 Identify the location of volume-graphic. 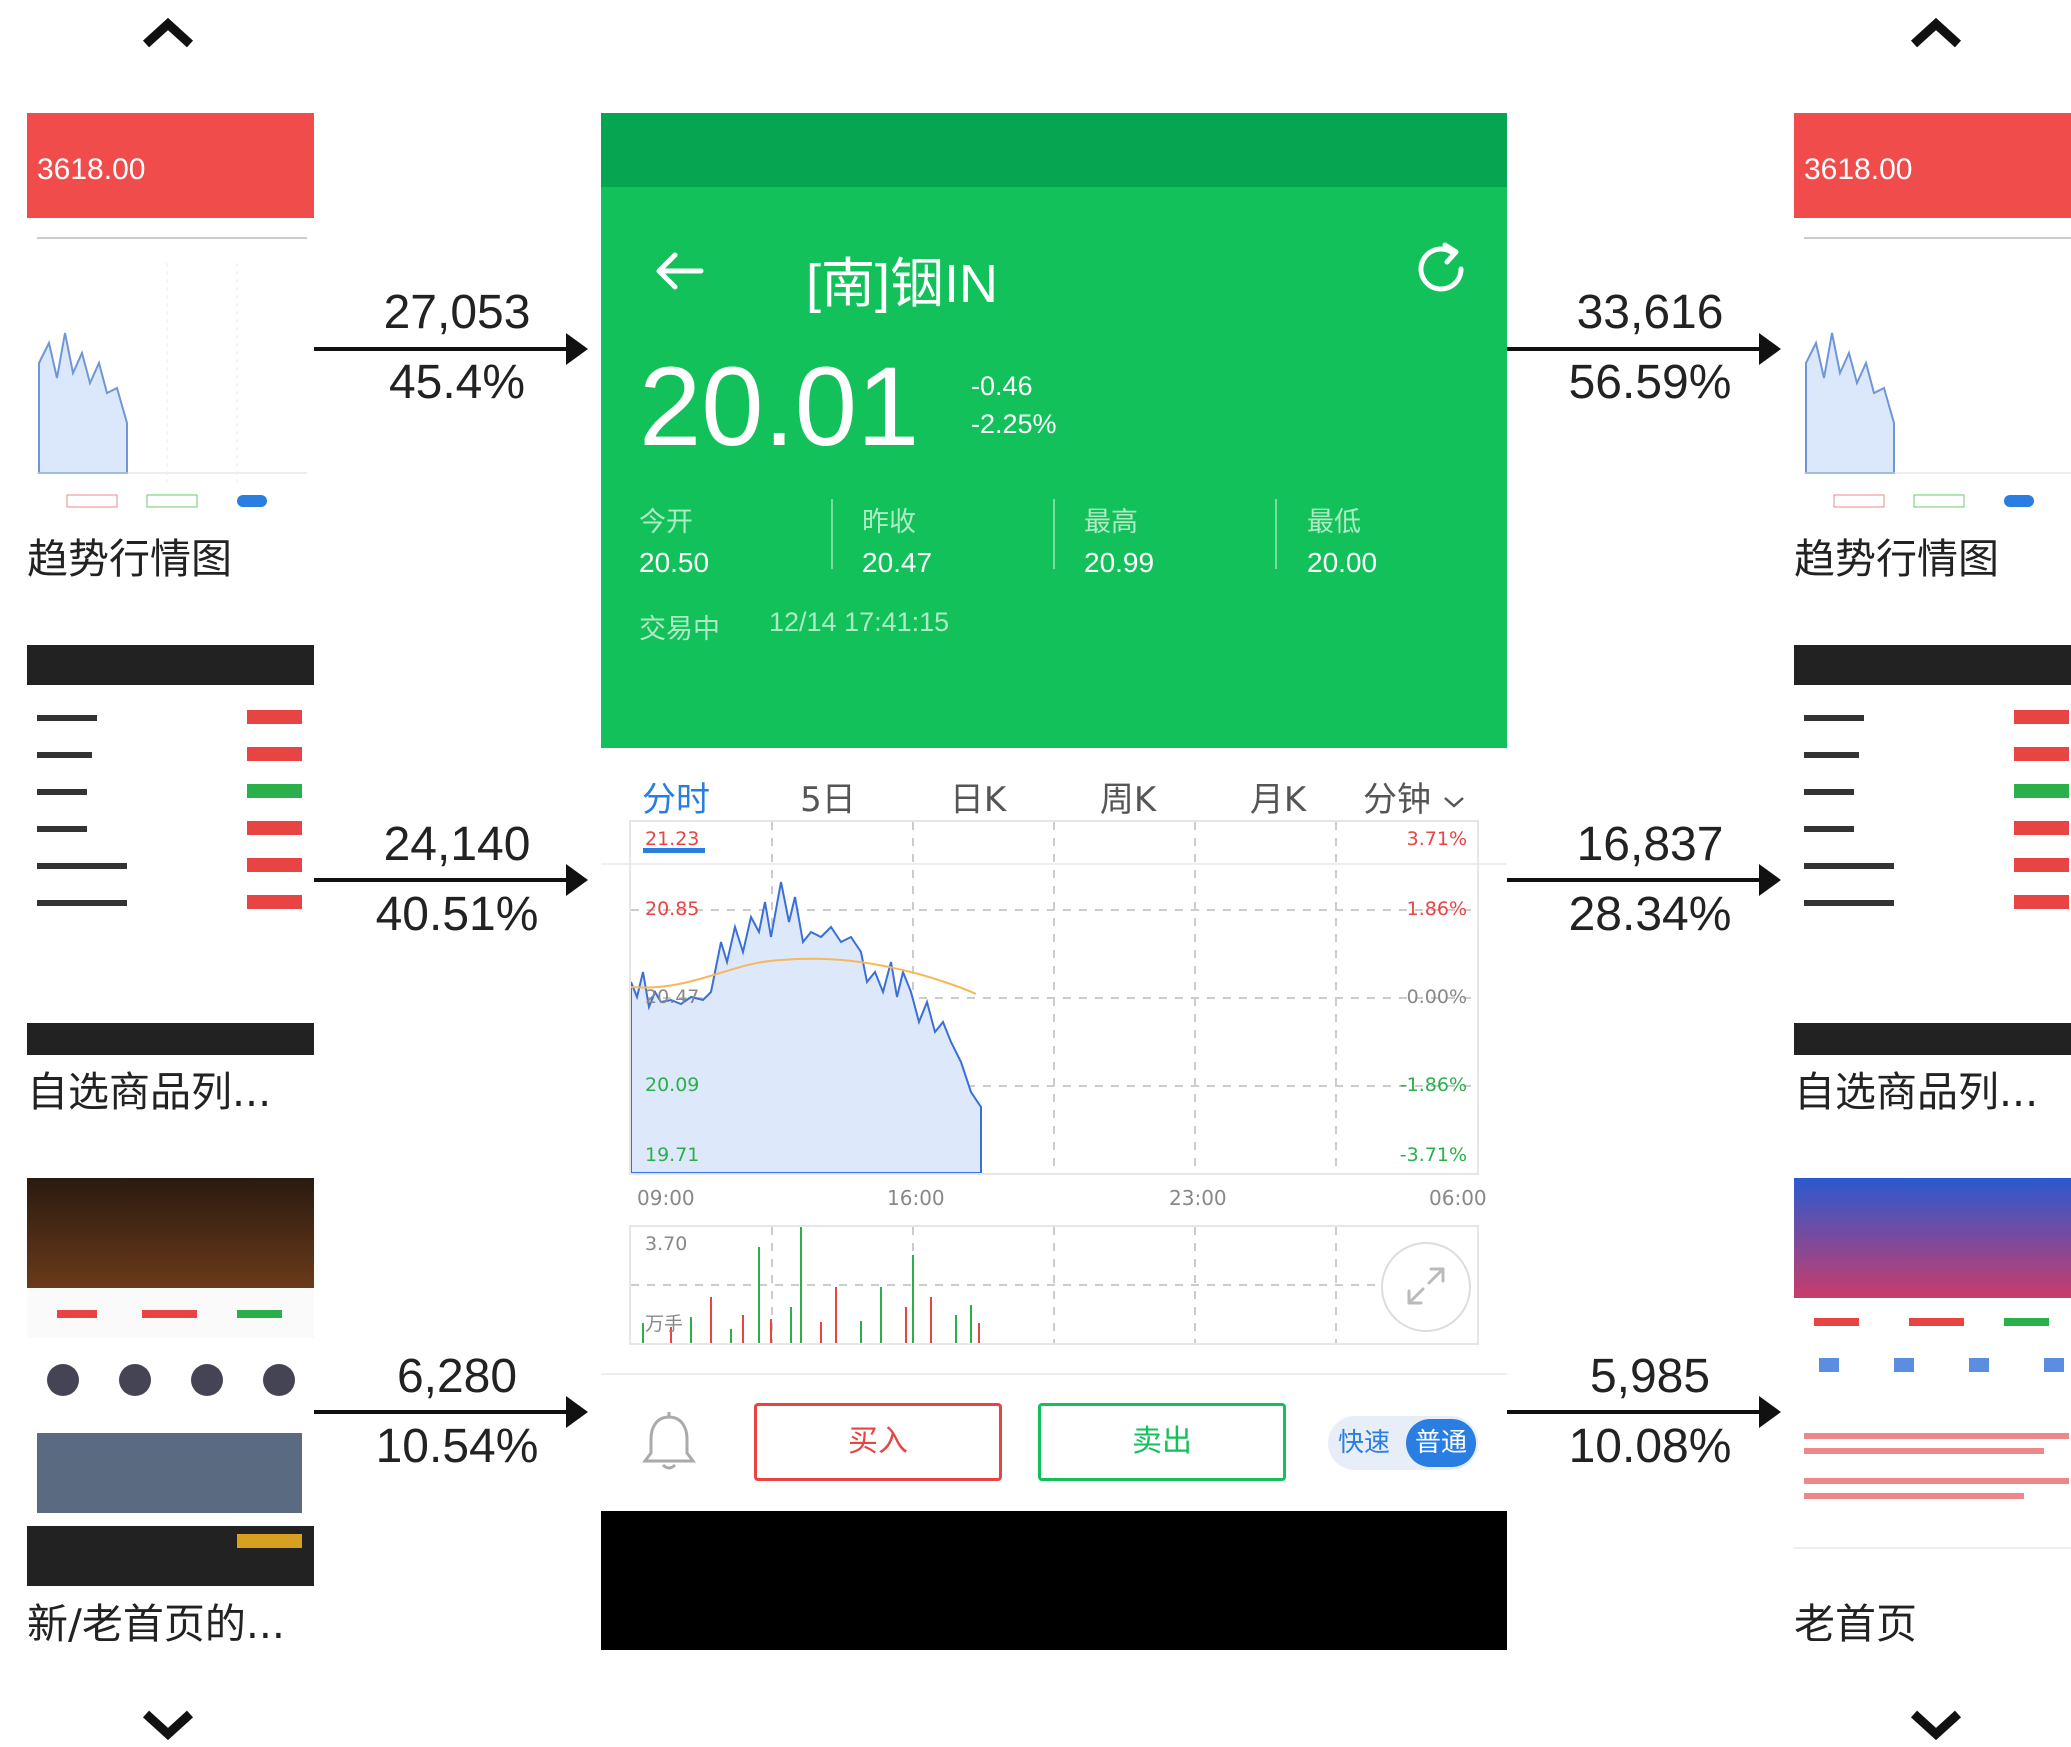
(1054, 1285).